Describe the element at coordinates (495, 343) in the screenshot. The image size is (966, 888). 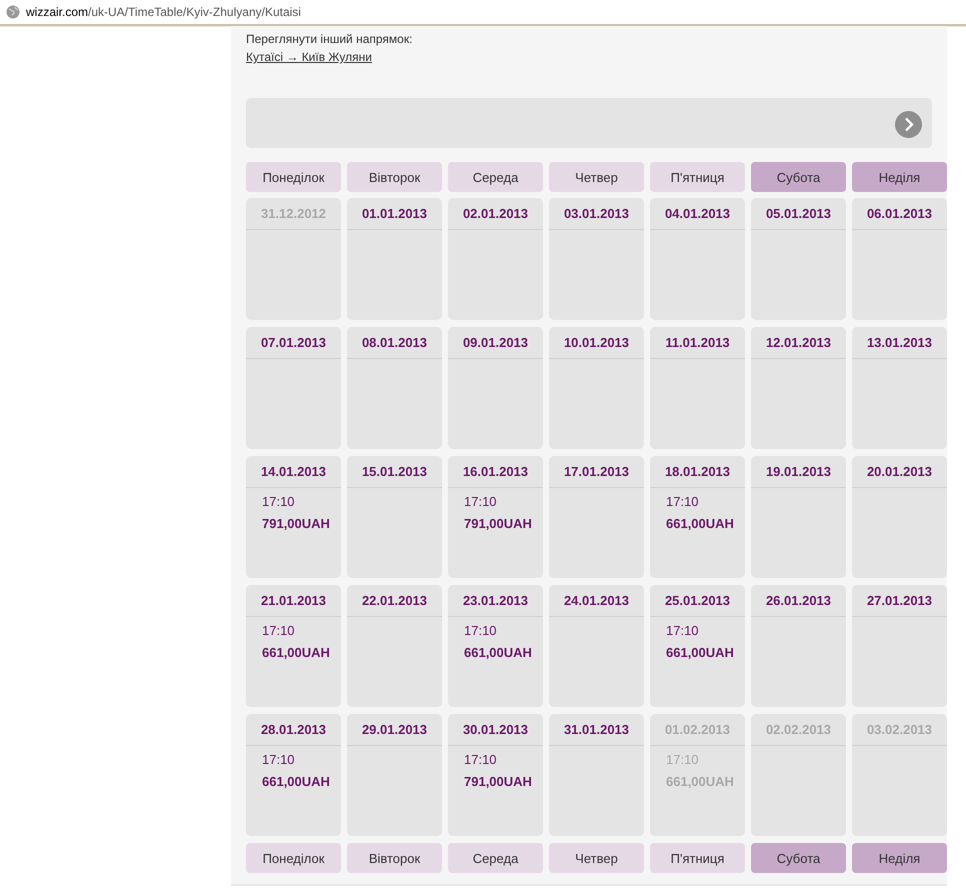
I see `date-label: 09.01.2013` at that location.